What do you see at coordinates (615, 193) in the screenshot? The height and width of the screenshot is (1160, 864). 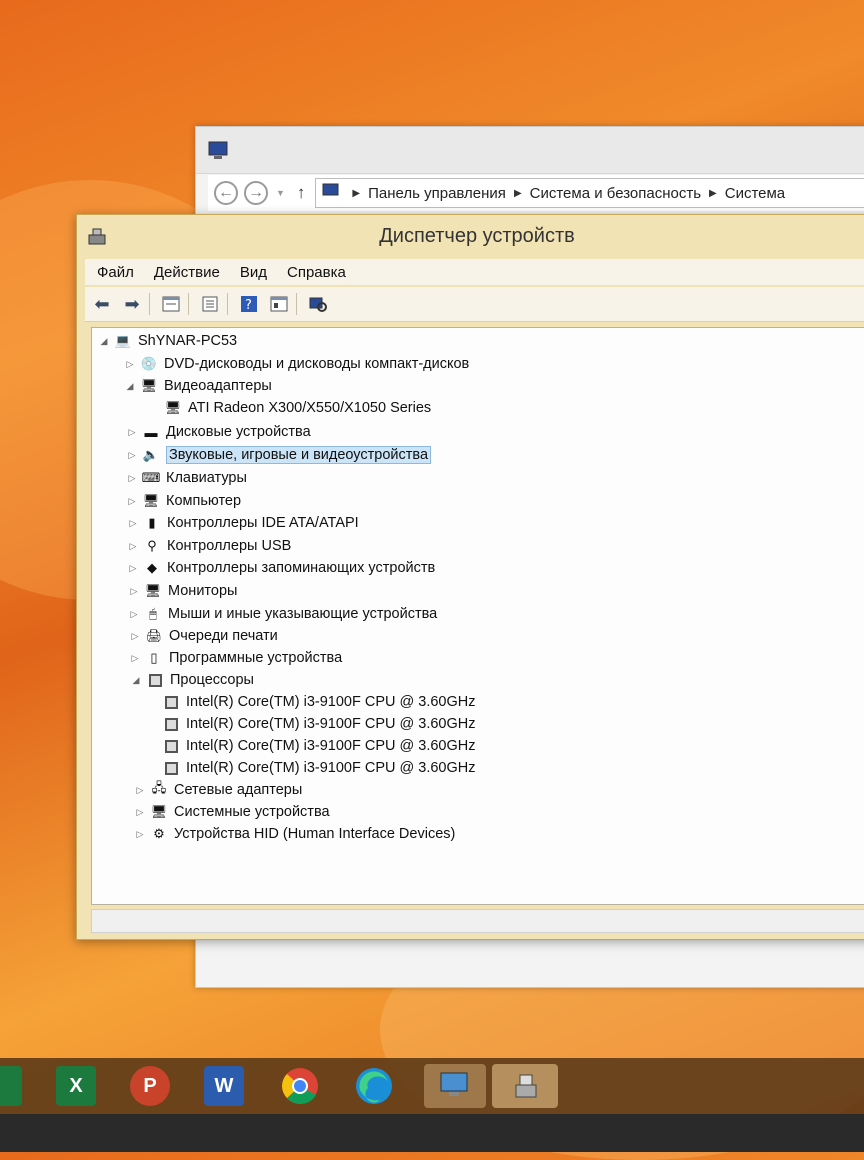 I see `breadcrumb-item: Система и безопасность` at bounding box center [615, 193].